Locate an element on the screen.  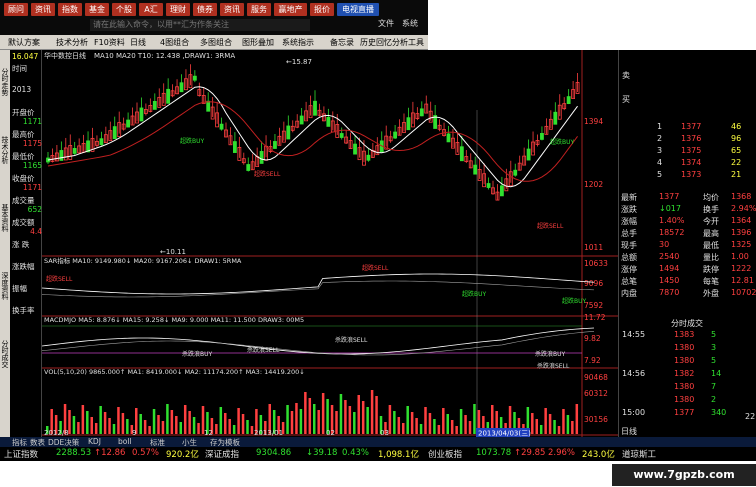
toolbar-item-7: 系统指示 is located at coordinates (298, 42).